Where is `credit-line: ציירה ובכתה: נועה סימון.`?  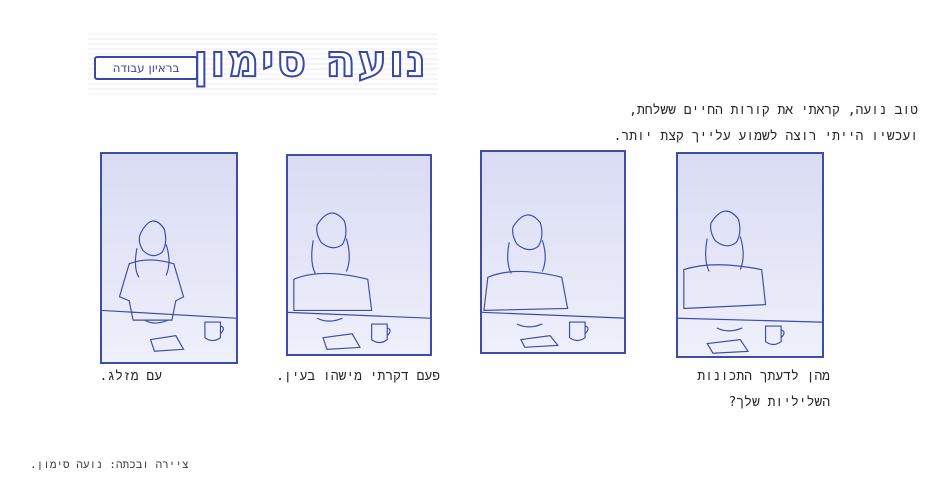 credit-line: ציירה ובכתה: נועה סימון. is located at coordinates (109, 464).